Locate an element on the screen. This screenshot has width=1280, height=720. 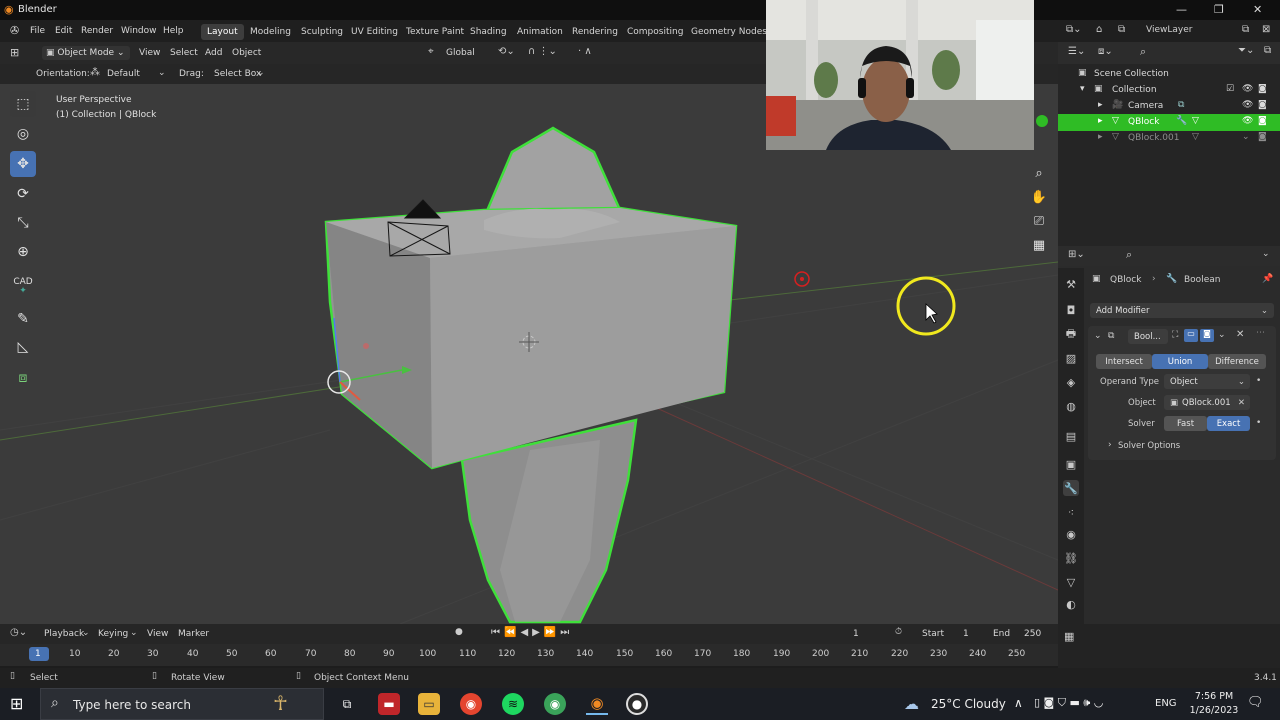
perspective-grid-icon: ▦ is located at coordinates (1039, 245).